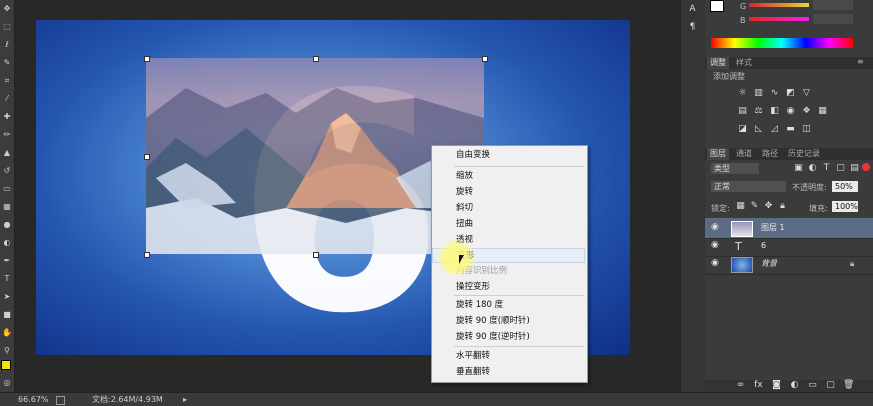 The height and width of the screenshot is (406, 873). What do you see at coordinates (718, 154) in the screenshot?
I see `tab-layers: 图层` at bounding box center [718, 154].